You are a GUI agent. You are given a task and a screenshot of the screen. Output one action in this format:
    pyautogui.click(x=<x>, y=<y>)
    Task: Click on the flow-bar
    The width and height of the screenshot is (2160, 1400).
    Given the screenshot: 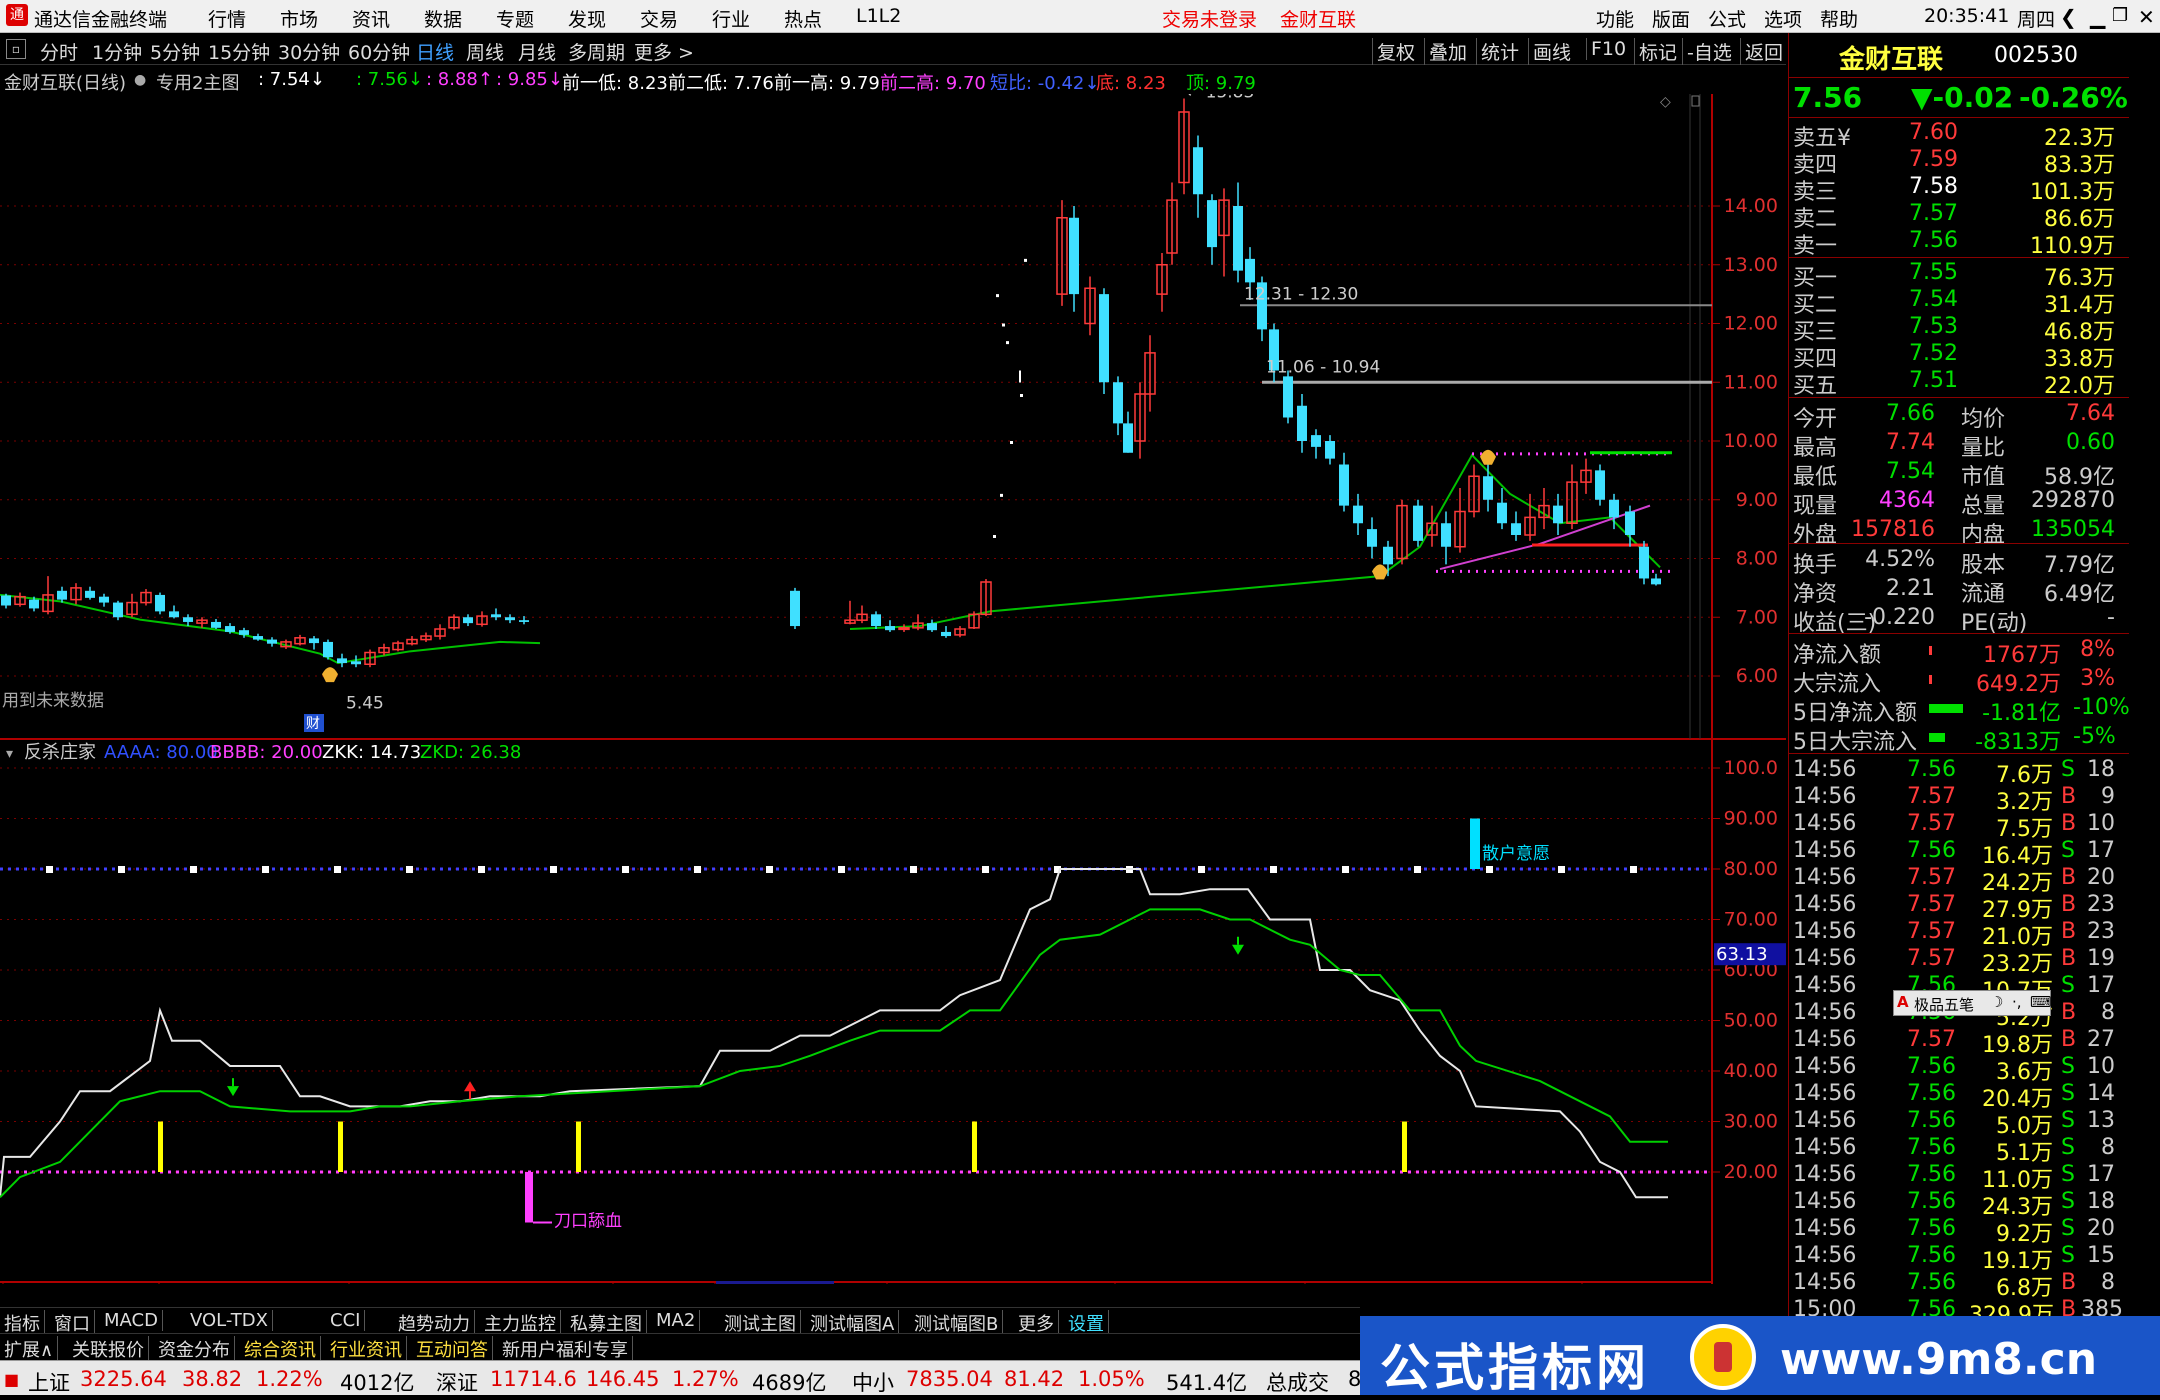 What is the action you would take?
    pyautogui.click(x=1946, y=708)
    